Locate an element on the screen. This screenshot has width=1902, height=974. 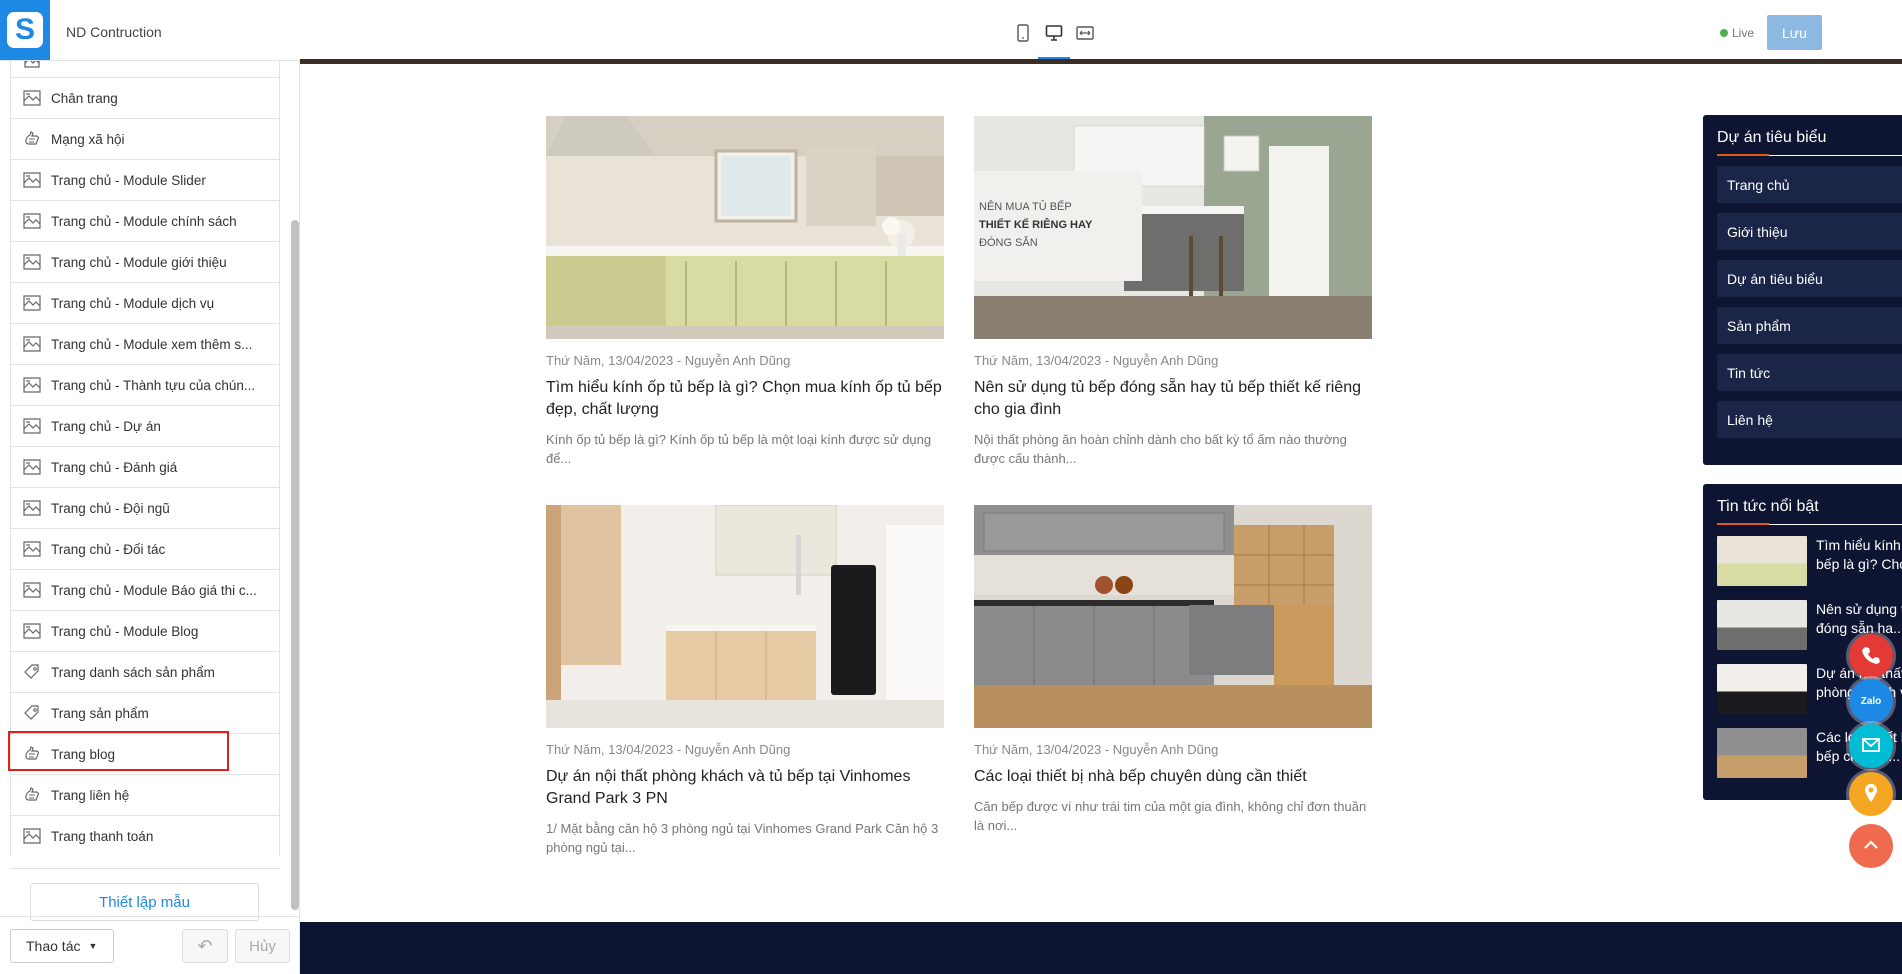
sidebar-item: Trang chủ - Module Blog is located at coordinates (145, 631).